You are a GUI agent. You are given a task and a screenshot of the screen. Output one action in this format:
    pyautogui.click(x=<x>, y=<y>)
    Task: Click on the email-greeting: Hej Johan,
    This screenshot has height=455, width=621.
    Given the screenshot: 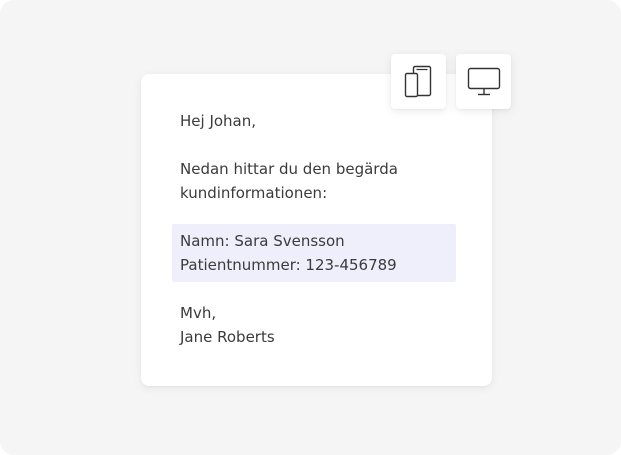 What is the action you would take?
    pyautogui.click(x=218, y=121)
    